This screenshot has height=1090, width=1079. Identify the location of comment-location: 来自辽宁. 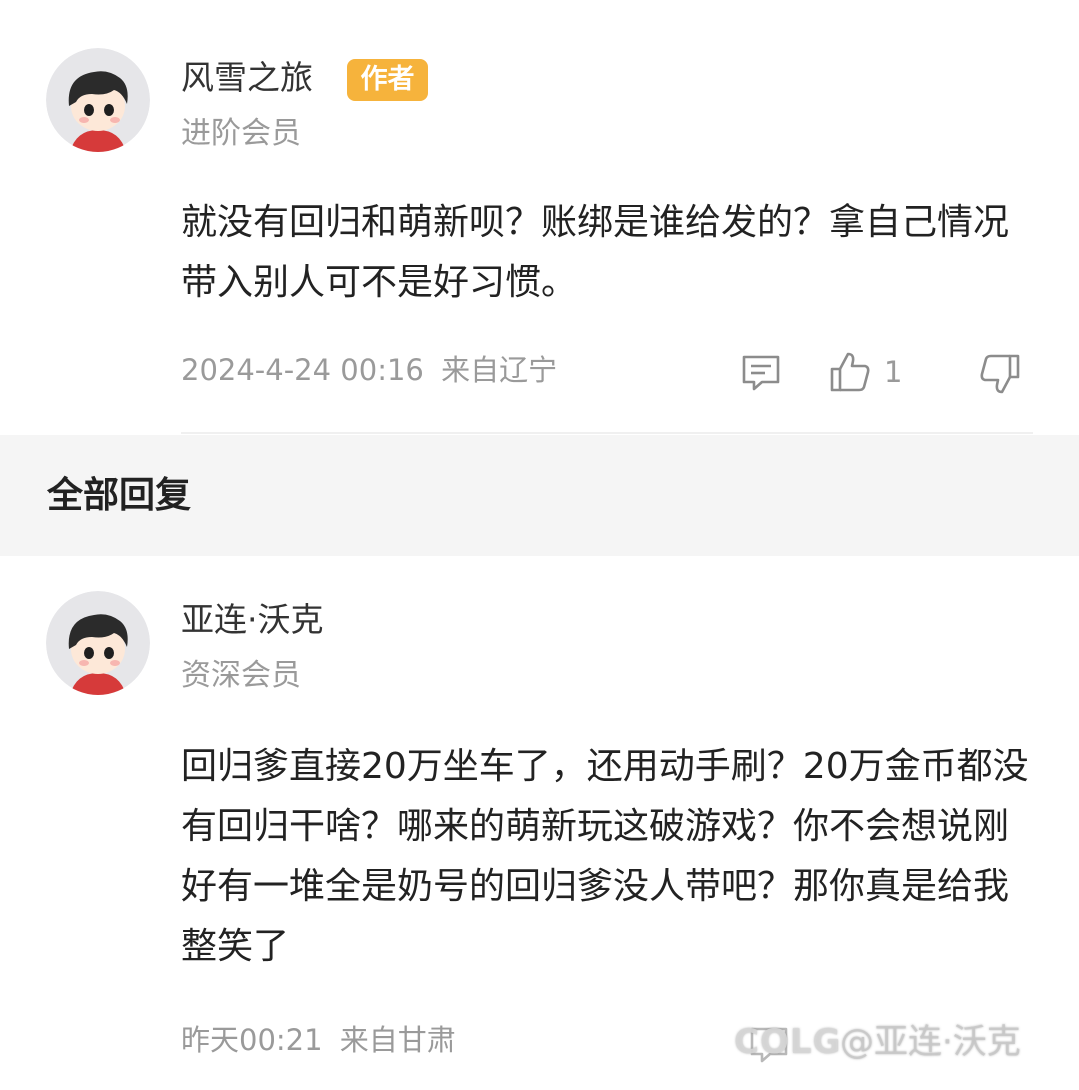
(499, 370).